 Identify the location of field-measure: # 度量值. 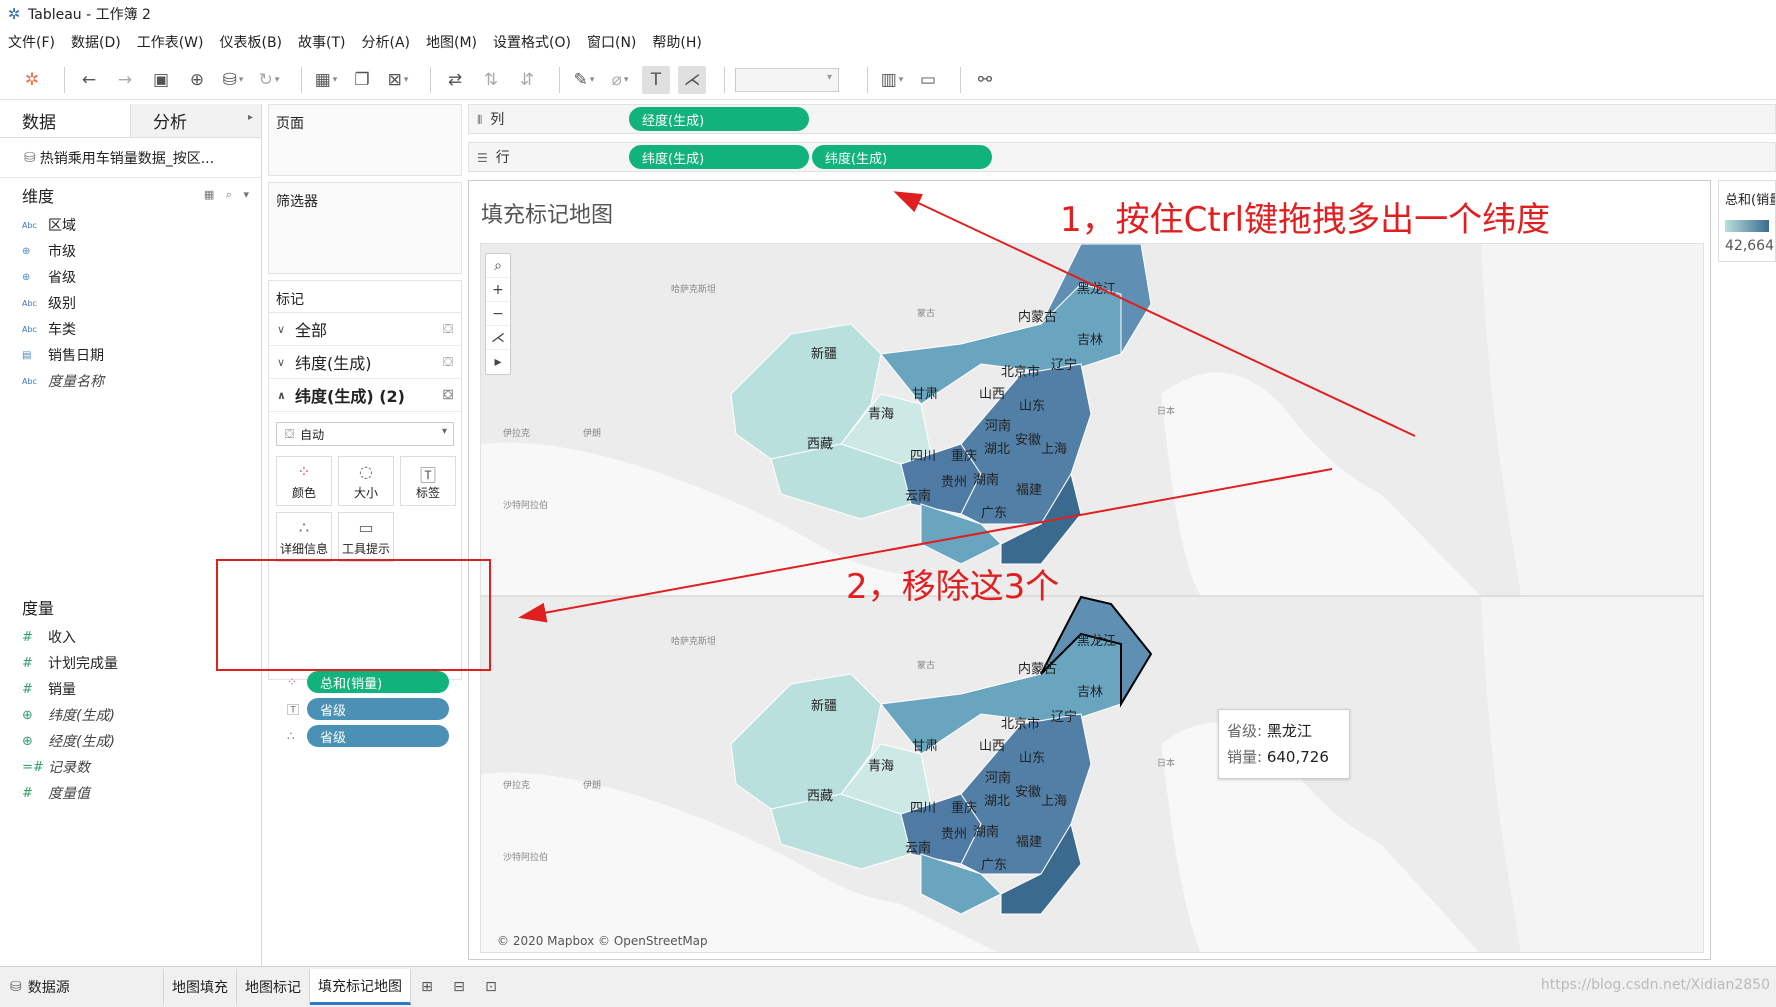
(130, 793).